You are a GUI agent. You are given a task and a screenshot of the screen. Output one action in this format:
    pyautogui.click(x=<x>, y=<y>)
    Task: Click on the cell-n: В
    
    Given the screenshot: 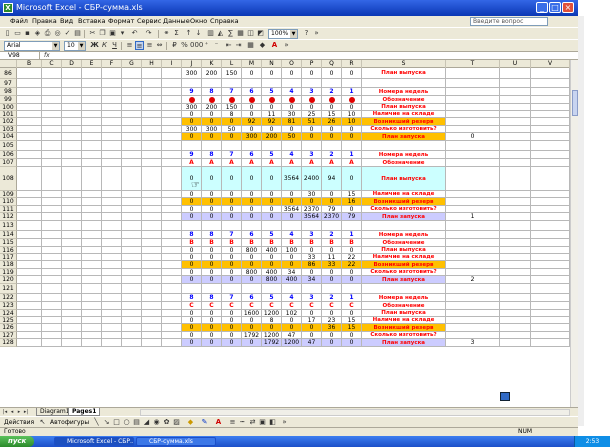 What is the action you would take?
    pyautogui.click(x=272, y=243)
    